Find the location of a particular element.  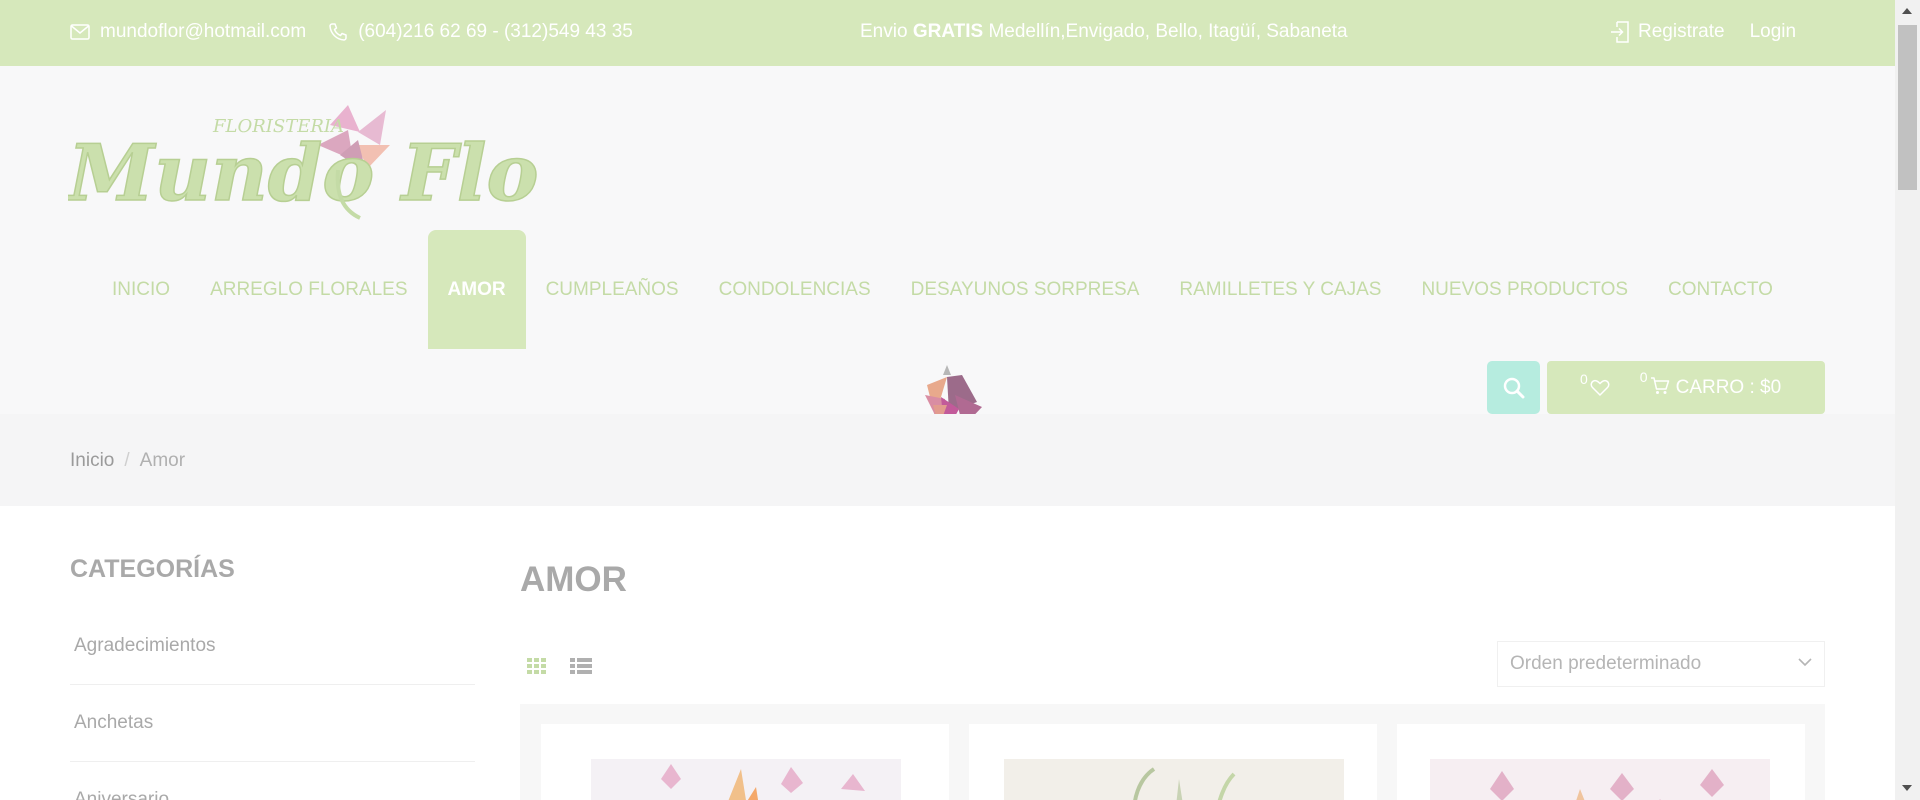

email-text: mundoflor@hotmail.com is located at coordinates (203, 31).